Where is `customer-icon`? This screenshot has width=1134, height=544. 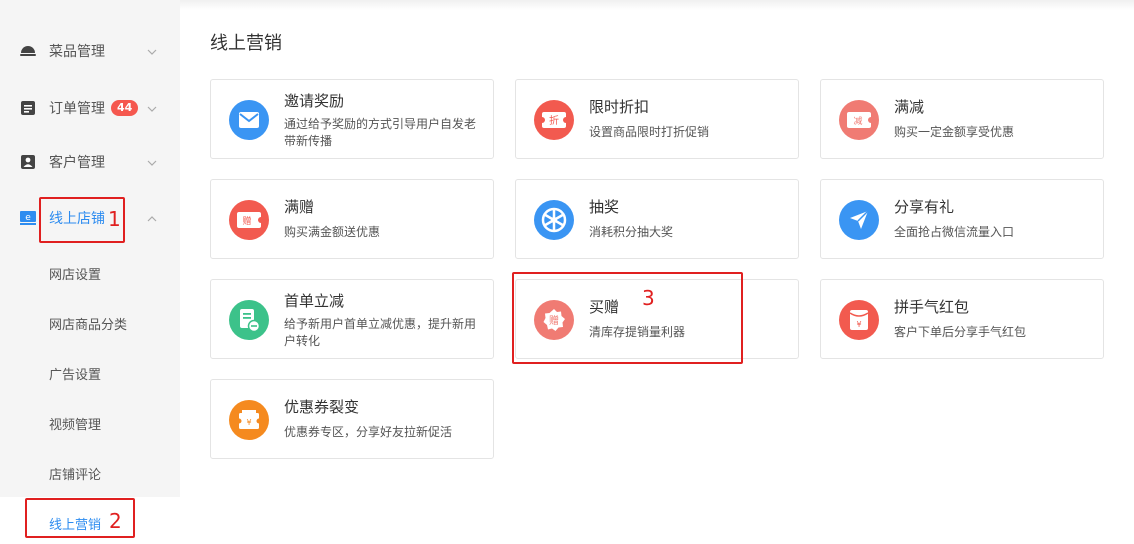 customer-icon is located at coordinates (28, 162).